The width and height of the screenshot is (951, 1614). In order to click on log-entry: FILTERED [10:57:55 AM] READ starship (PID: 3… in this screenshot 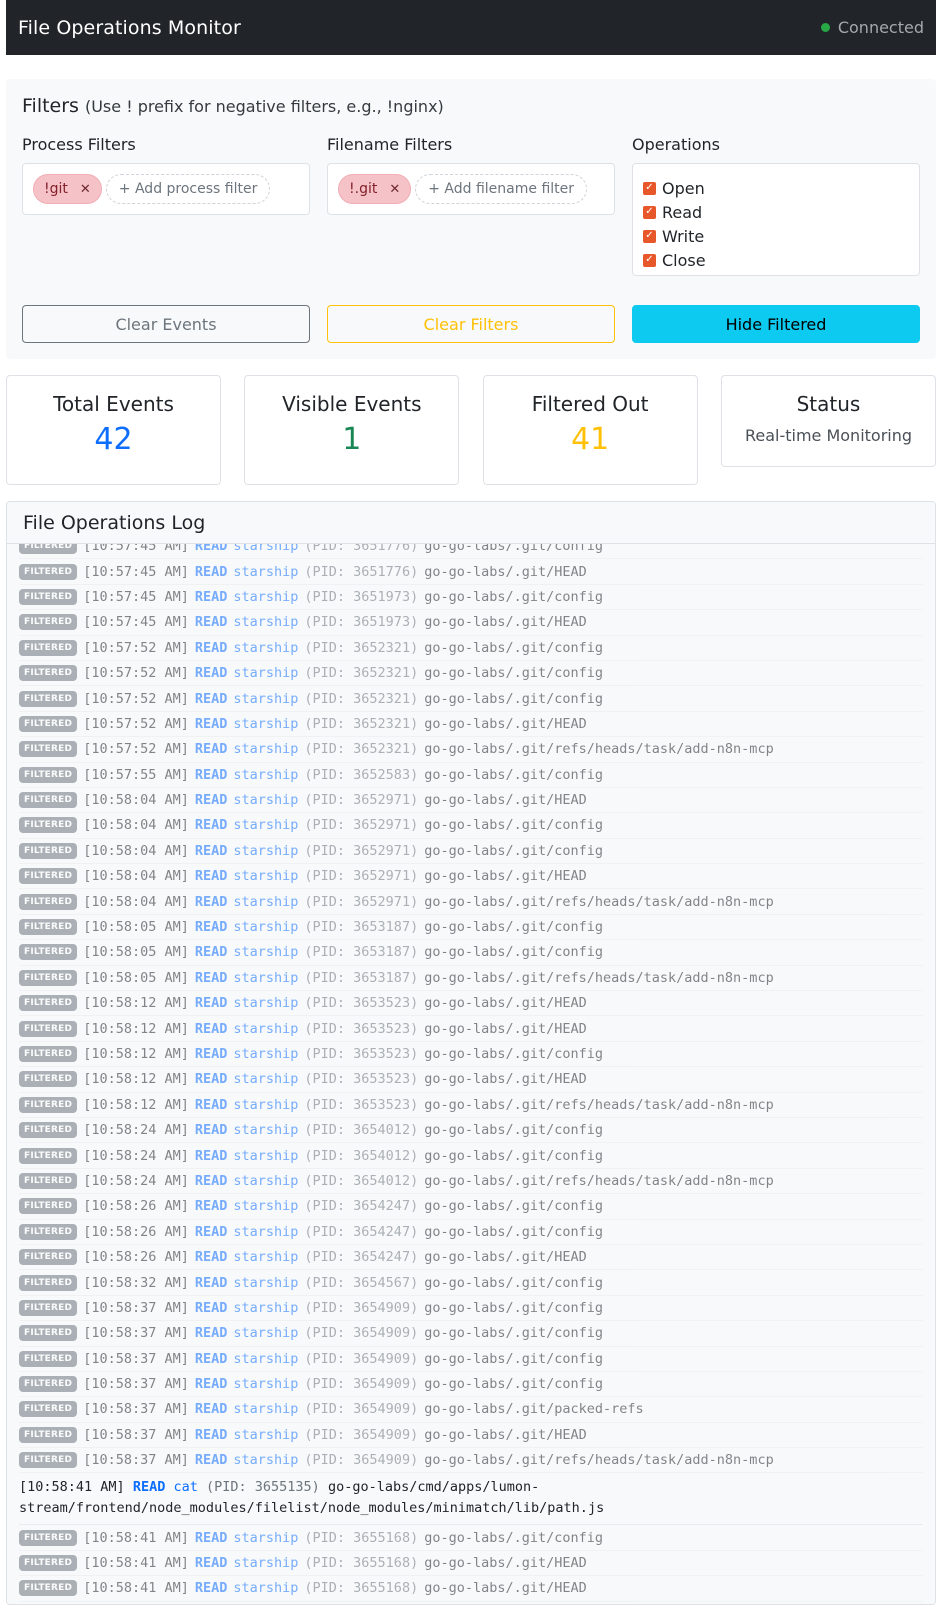, I will do `click(471, 775)`.